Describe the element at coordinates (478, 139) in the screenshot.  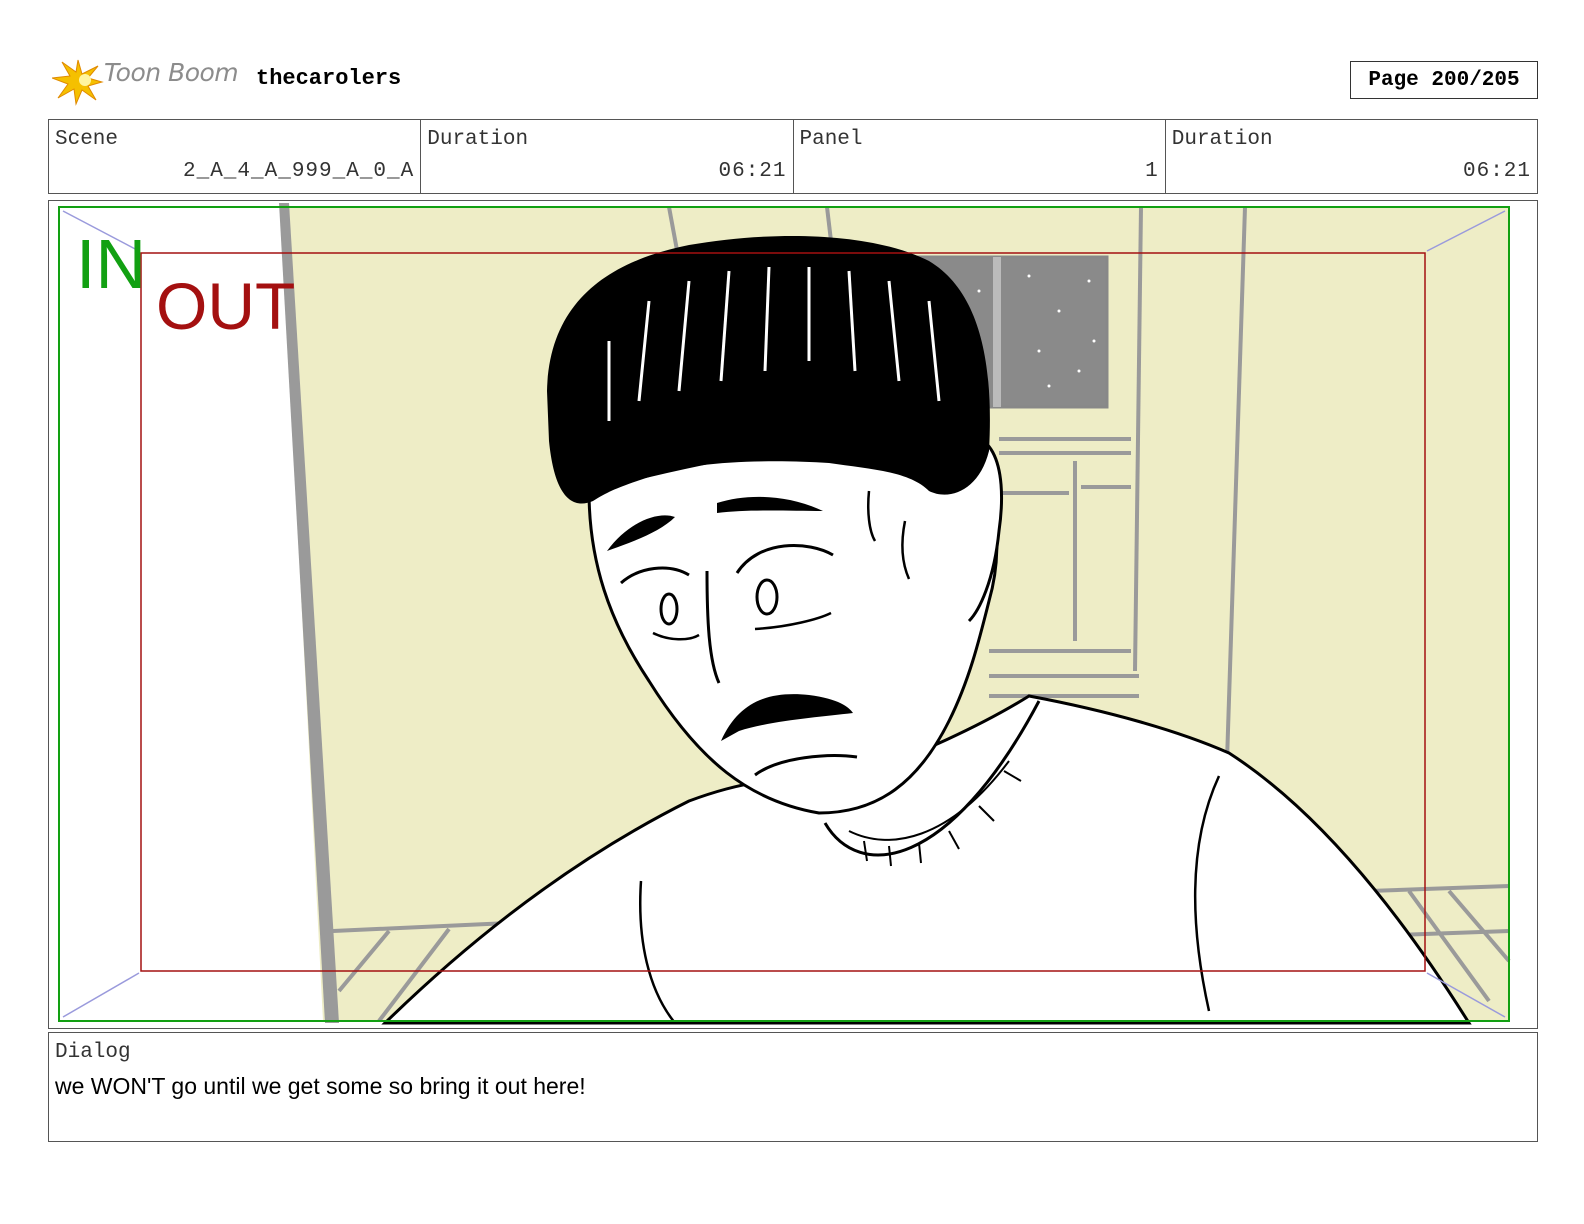
I see `scene-duration-label: Duration` at that location.